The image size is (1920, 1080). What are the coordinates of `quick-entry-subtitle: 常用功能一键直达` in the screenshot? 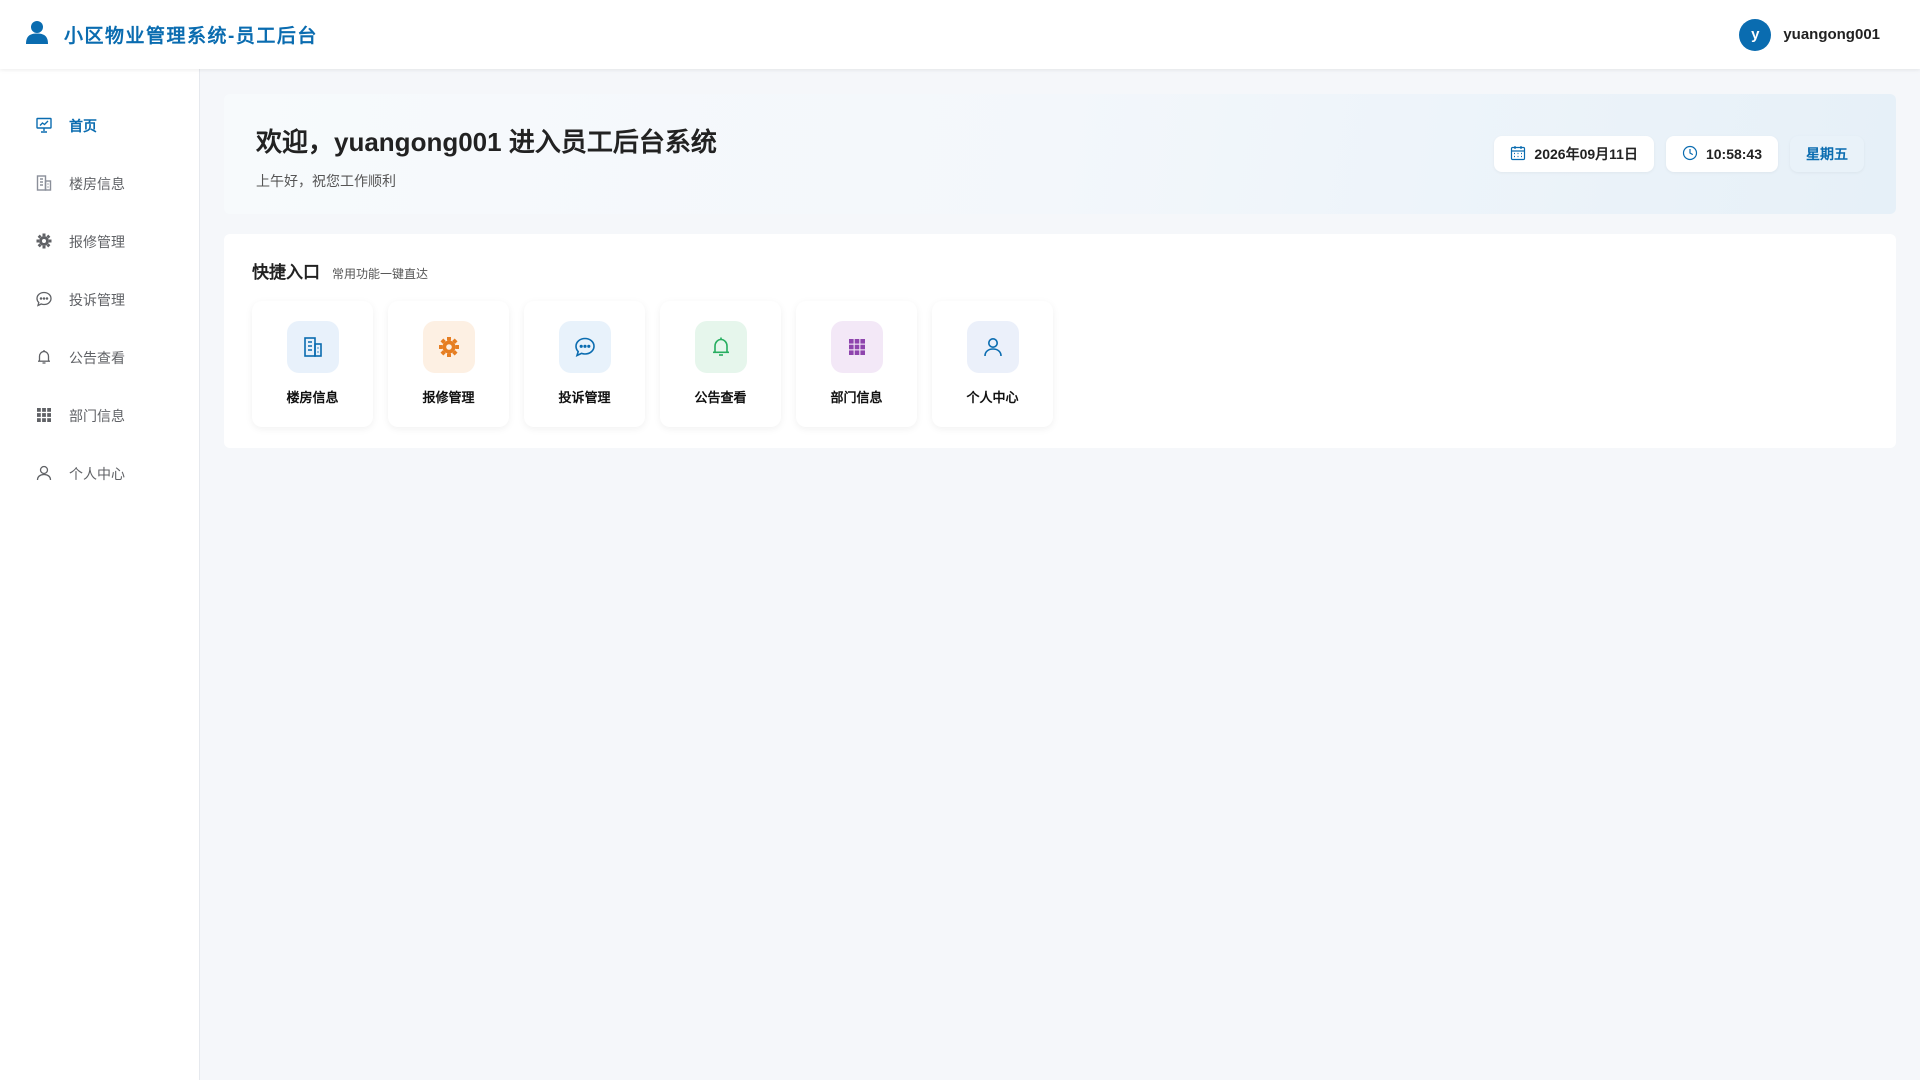 It's located at (380, 274).